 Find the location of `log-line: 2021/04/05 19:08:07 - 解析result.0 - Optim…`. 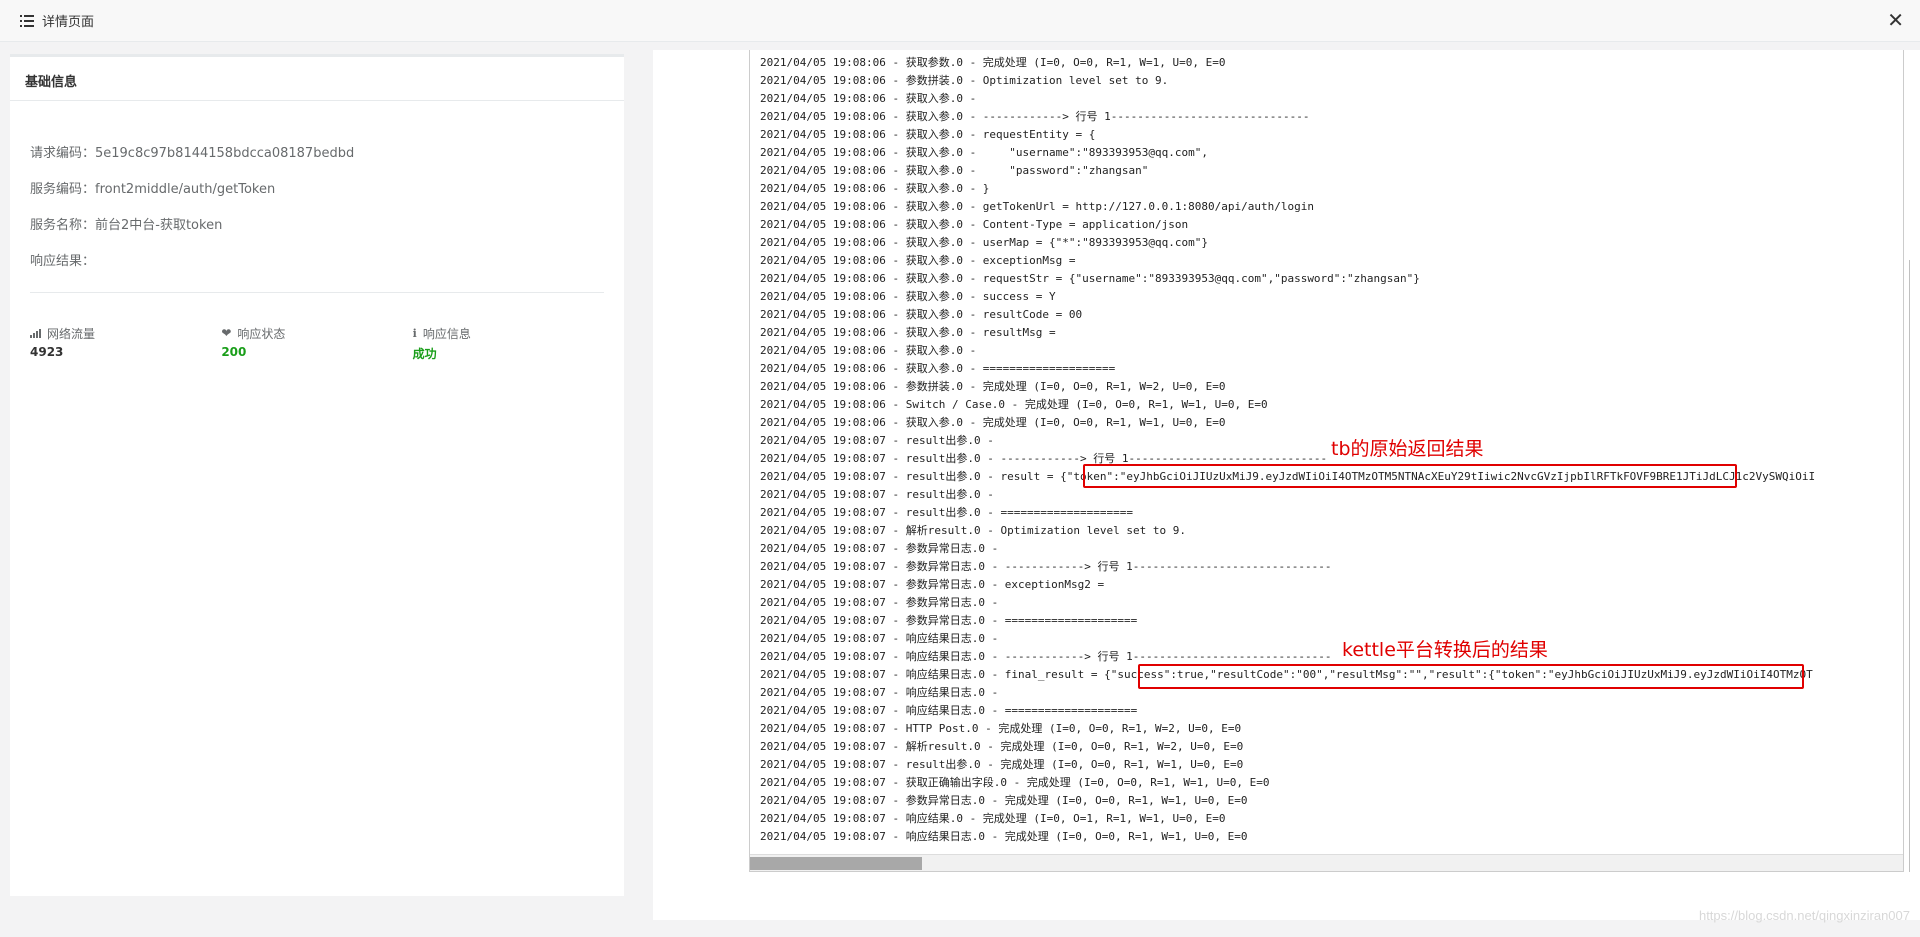

log-line: 2021/04/05 19:08:07 - 解析result.0 - Optim… is located at coordinates (973, 530).